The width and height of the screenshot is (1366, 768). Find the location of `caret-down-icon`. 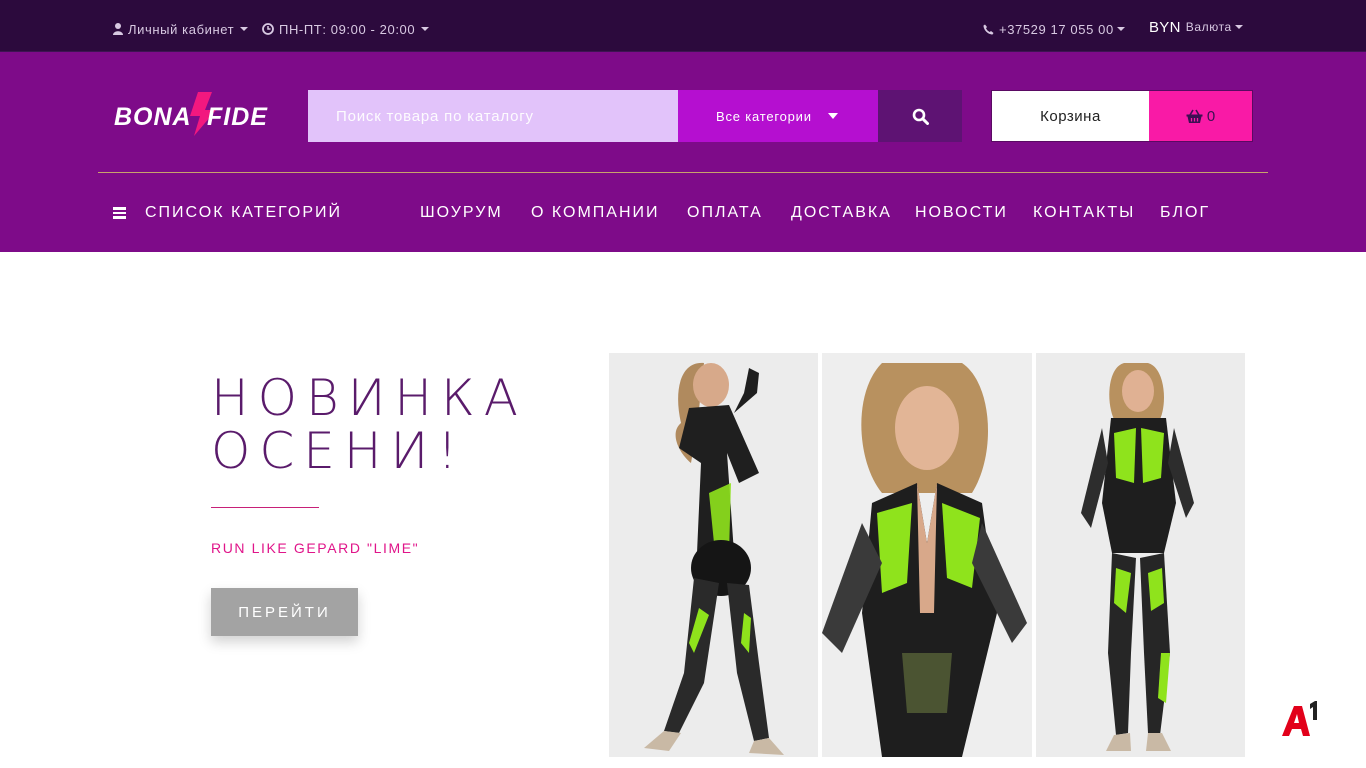

caret-down-icon is located at coordinates (832, 116).